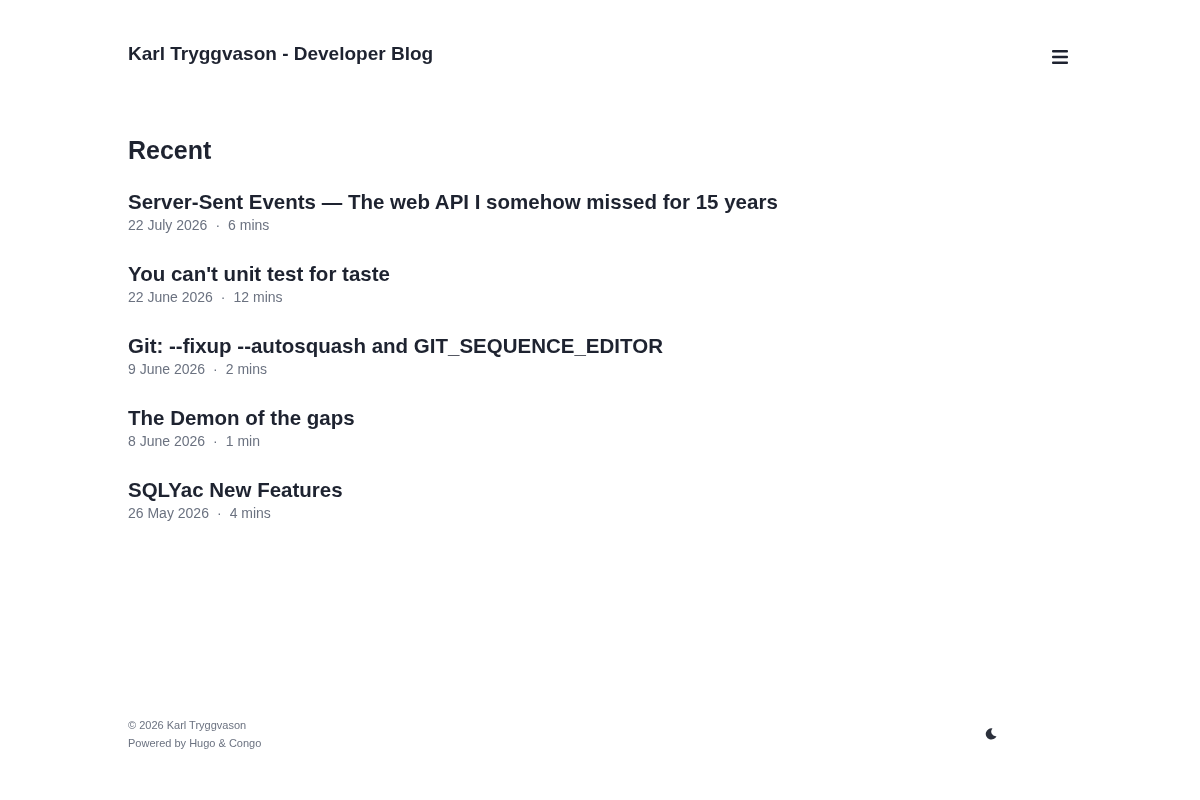  Describe the element at coordinates (170, 150) in the screenshot. I see `section-heading: Recent` at that location.